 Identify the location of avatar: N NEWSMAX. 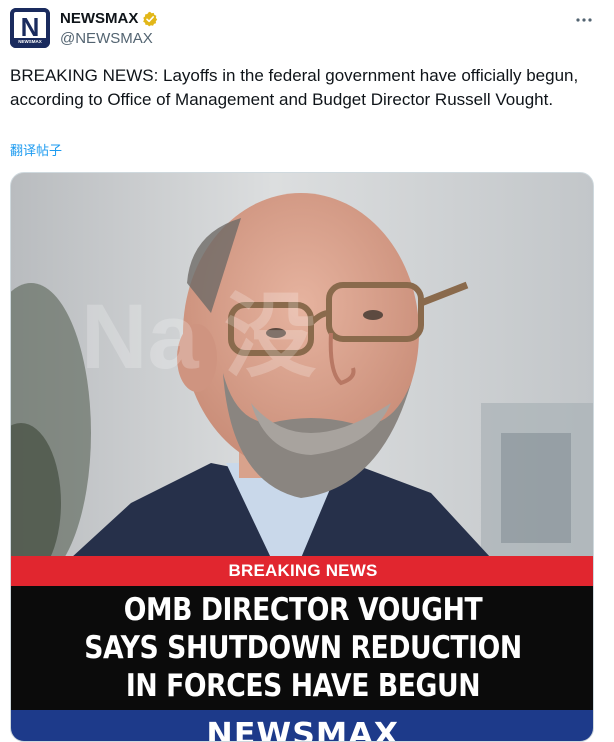
(30, 28).